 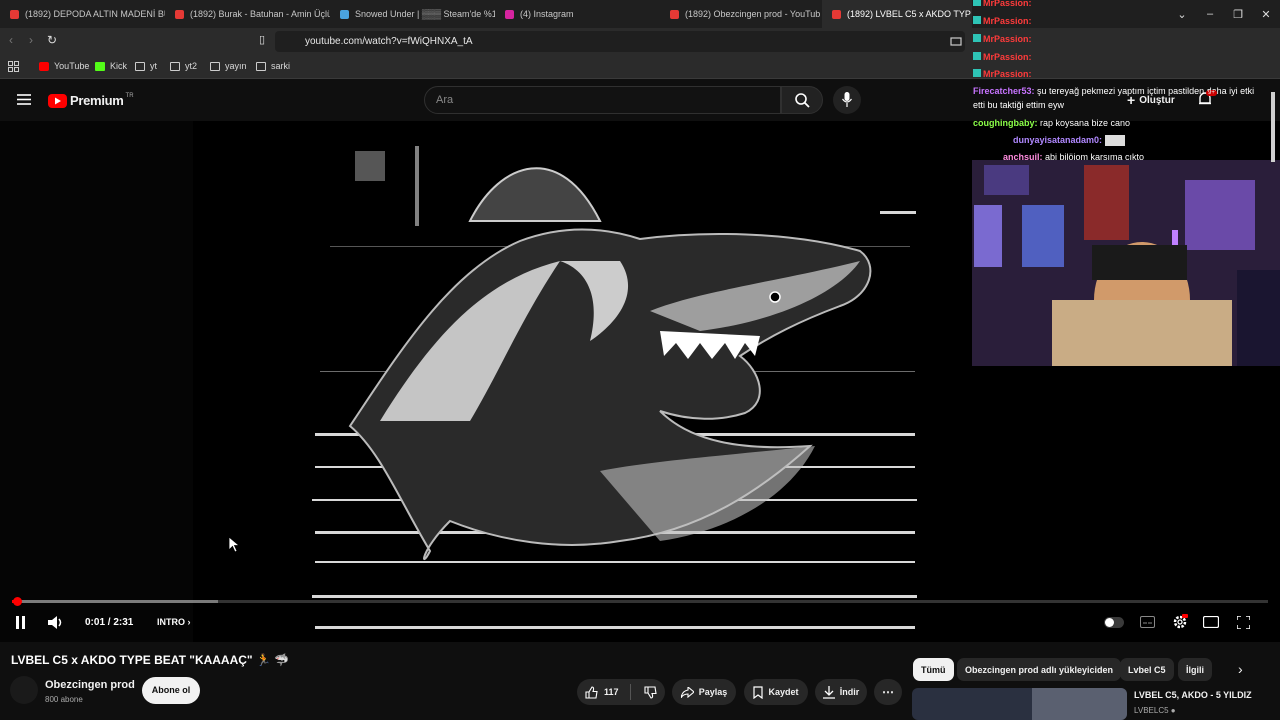 What do you see at coordinates (31, 40) in the screenshot?
I see `forward-icon: ›` at bounding box center [31, 40].